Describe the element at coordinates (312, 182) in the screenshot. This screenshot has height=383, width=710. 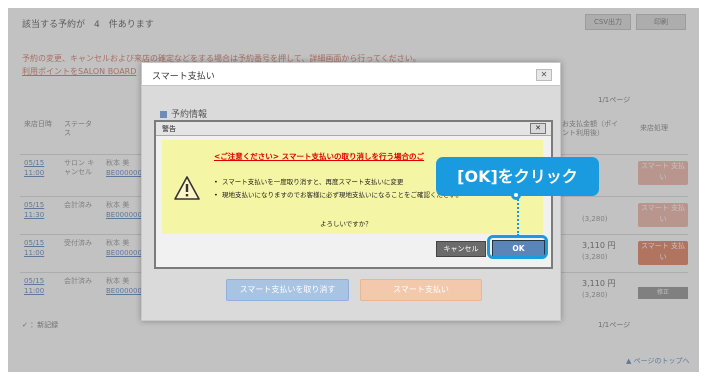
I see `warning-bullet-1-text: スマート支払いを一度取り消すと、再度スマート支払いに変更` at that location.